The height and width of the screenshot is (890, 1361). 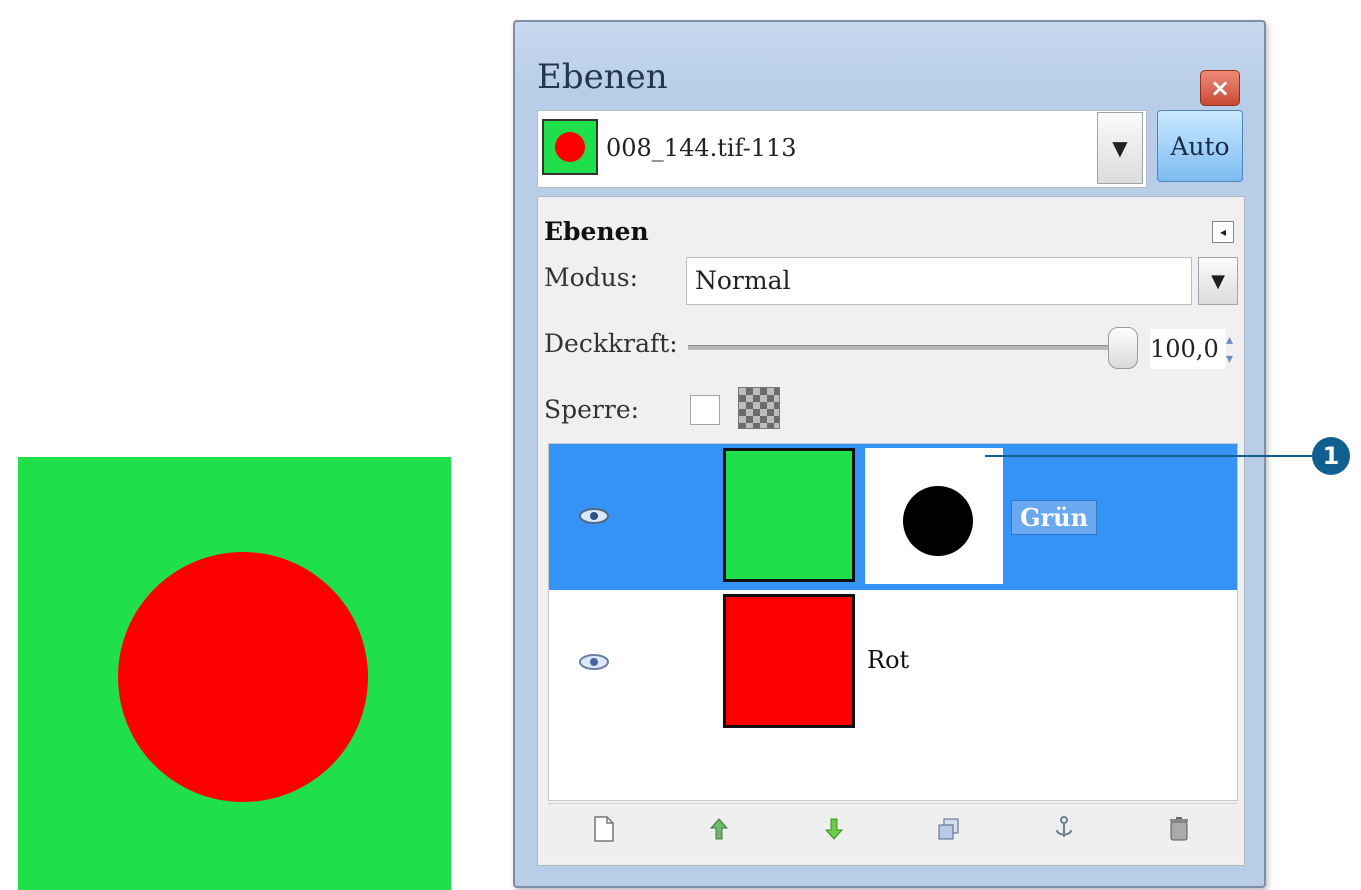 I want to click on panel-menu-icon: ◂, so click(x=1223, y=232).